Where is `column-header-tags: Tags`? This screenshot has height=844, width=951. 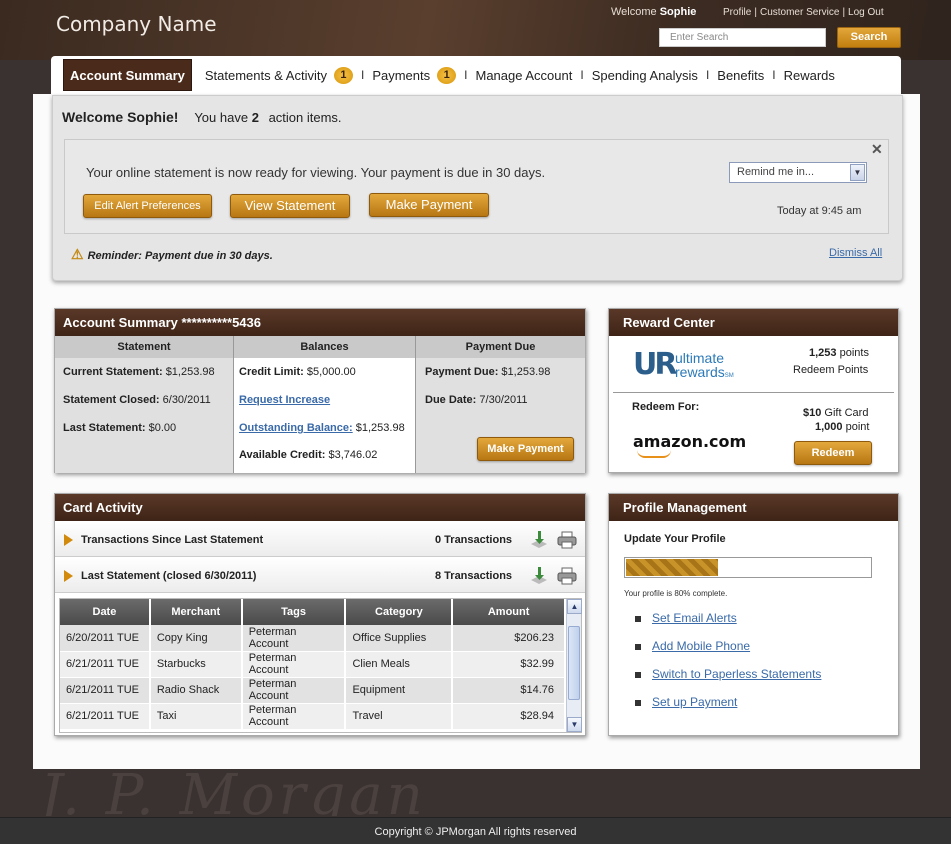
column-header-tags: Tags is located at coordinates (294, 612).